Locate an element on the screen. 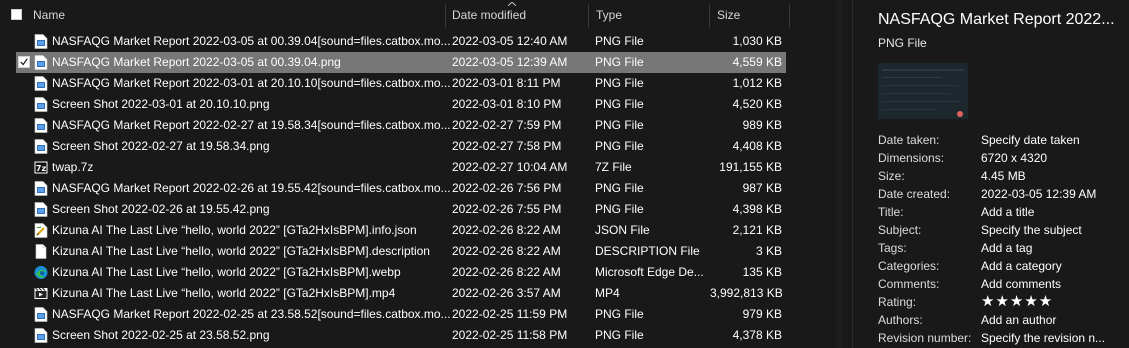 The image size is (1129, 348). file-type: DESCRIPTION File is located at coordinates (647, 251).